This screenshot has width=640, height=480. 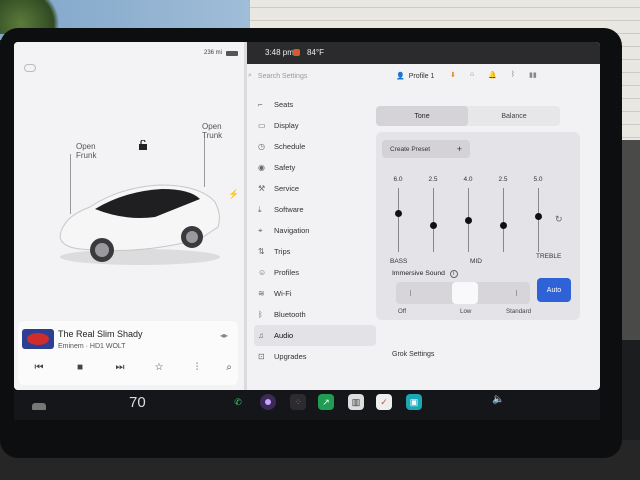 I want to click on messages-app-icon: ▣, so click(x=414, y=402).